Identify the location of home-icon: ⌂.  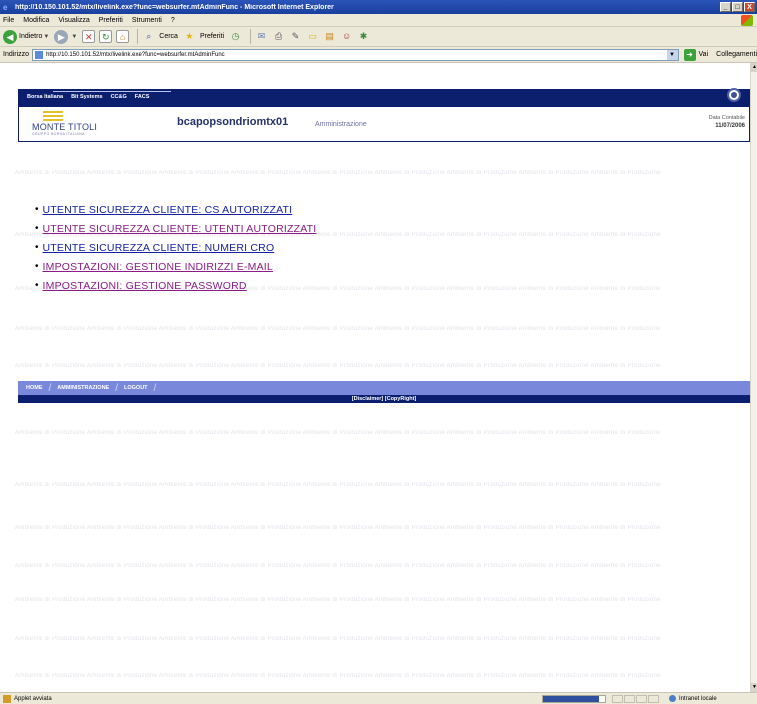
(123, 36).